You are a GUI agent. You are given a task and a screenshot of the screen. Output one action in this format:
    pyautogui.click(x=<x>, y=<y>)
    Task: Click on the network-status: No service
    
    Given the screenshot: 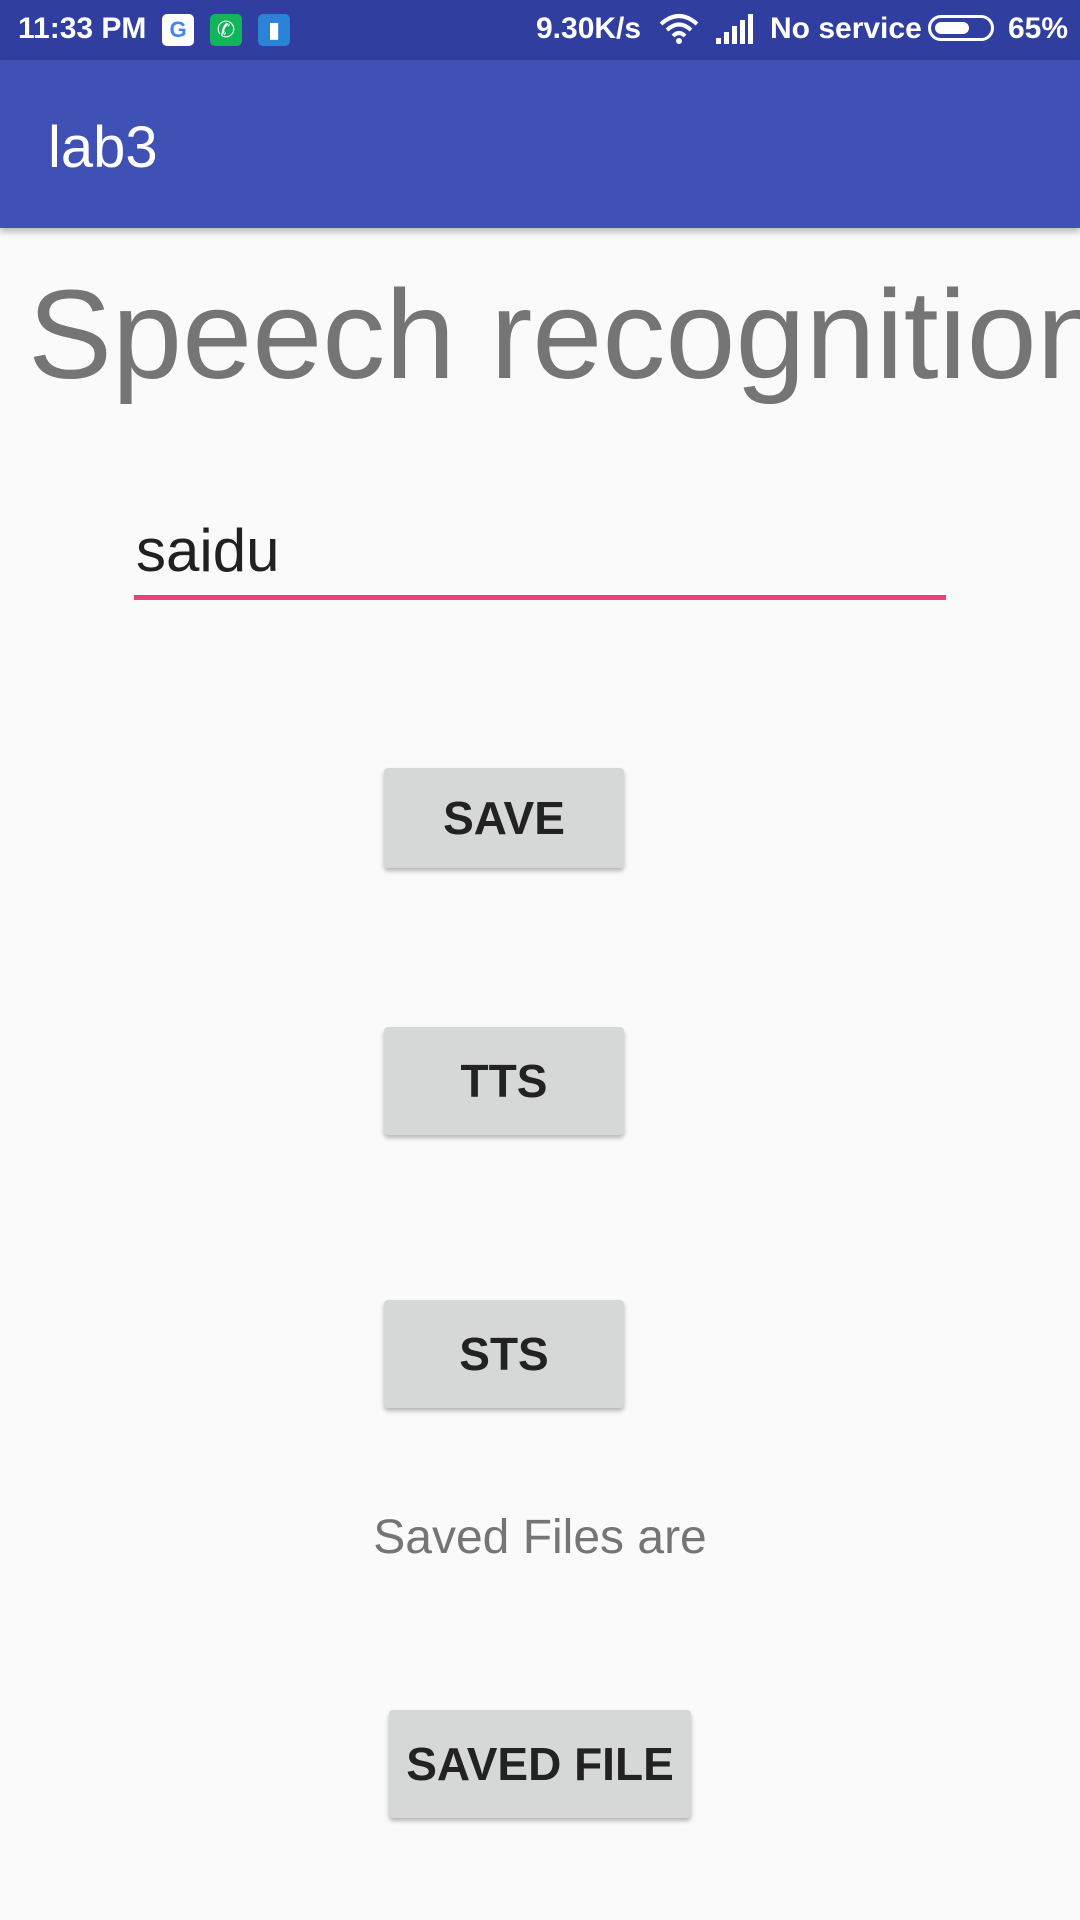 What is the action you would take?
    pyautogui.click(x=846, y=28)
    